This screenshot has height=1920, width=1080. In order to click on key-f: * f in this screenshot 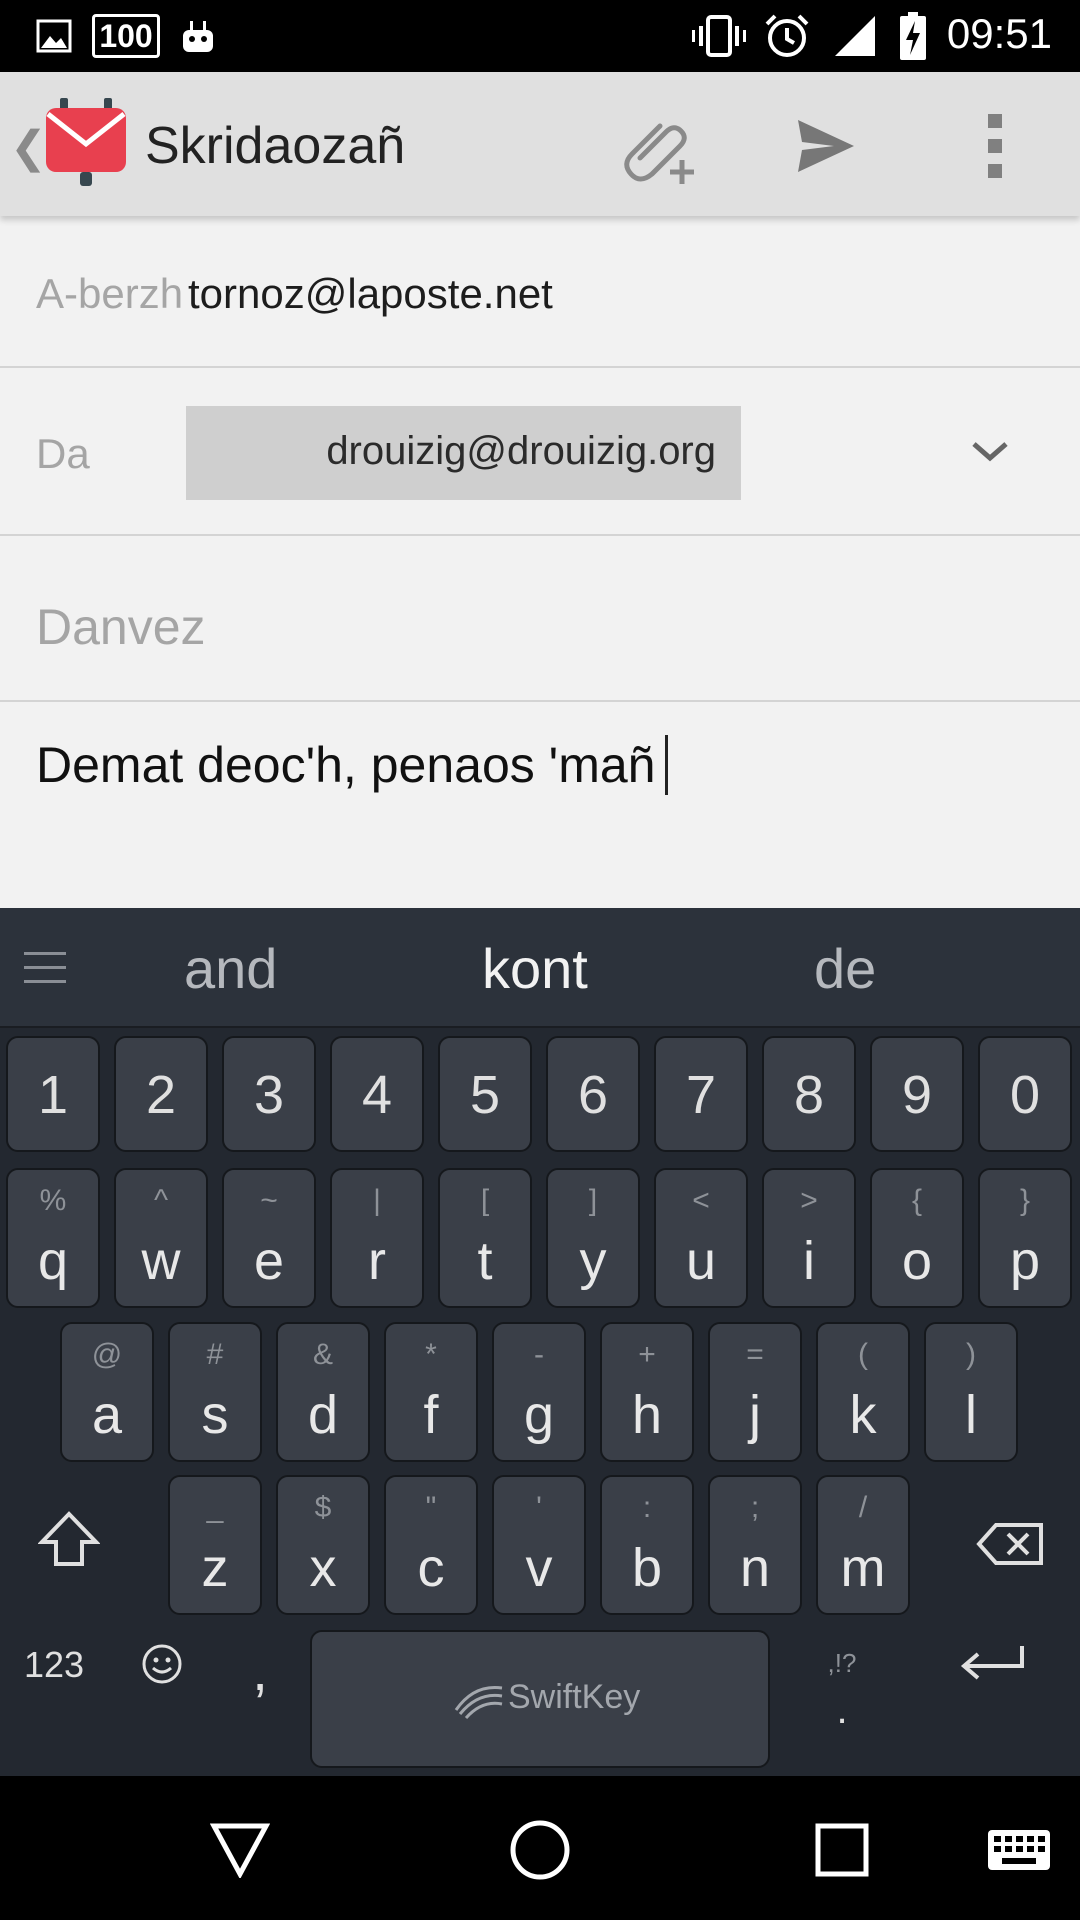, I will do `click(431, 1392)`.